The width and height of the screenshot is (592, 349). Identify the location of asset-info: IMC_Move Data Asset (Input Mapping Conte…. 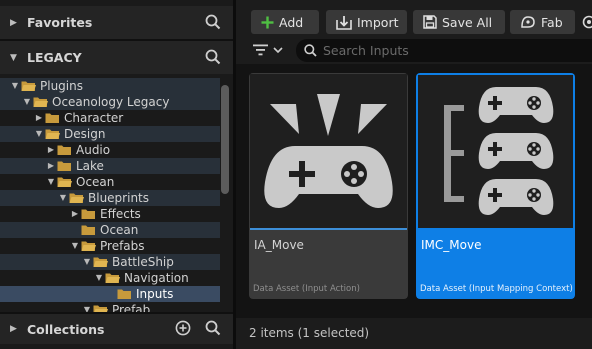
(495, 264).